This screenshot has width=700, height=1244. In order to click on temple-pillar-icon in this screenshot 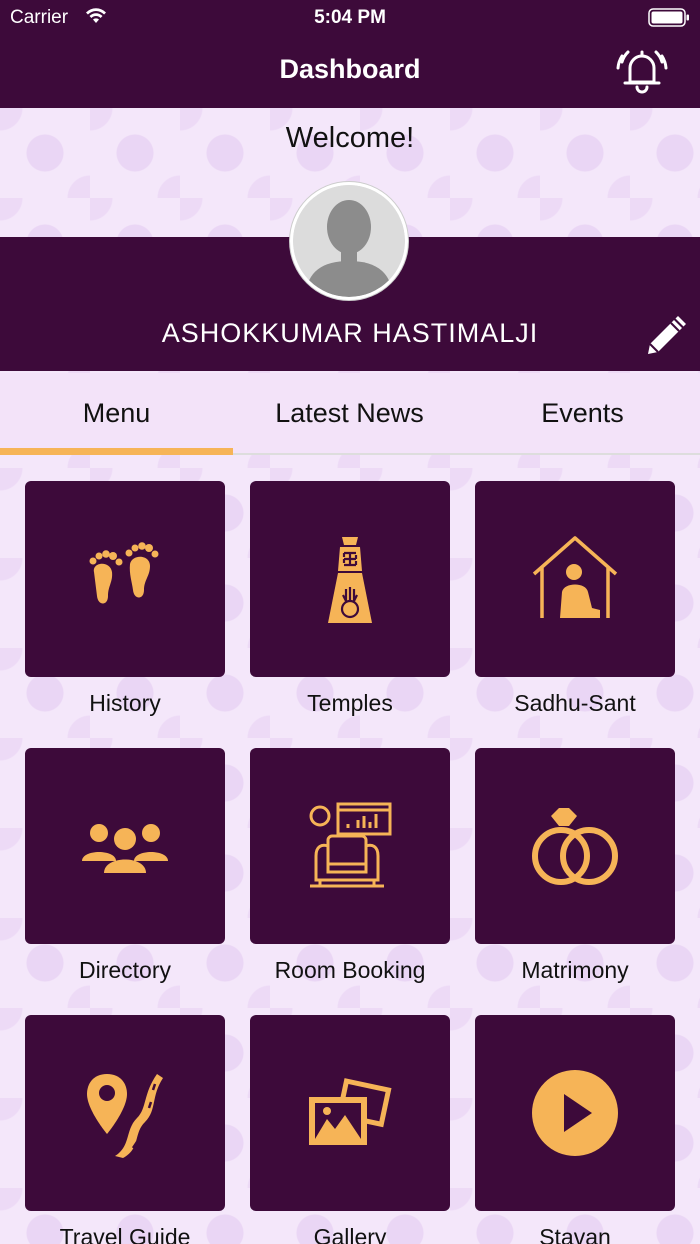, I will do `click(350, 580)`.